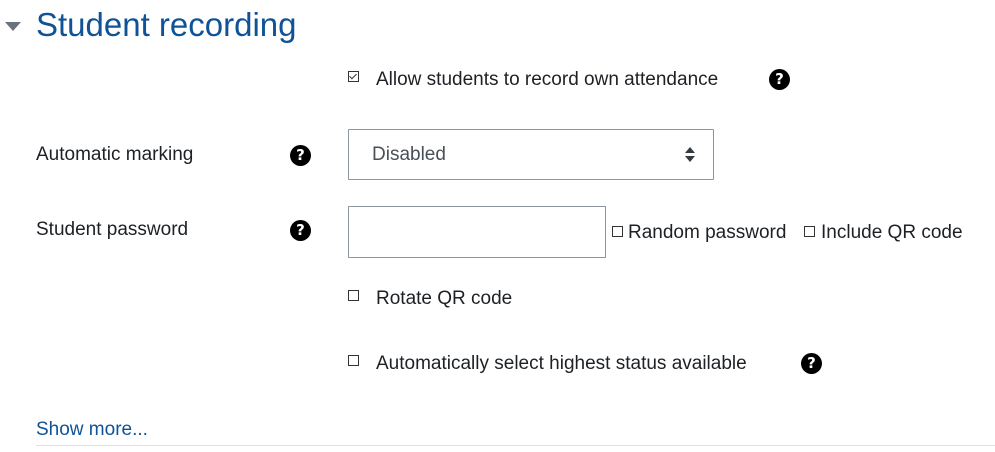  I want to click on automatic-marking-select: Disabled, so click(531, 154).